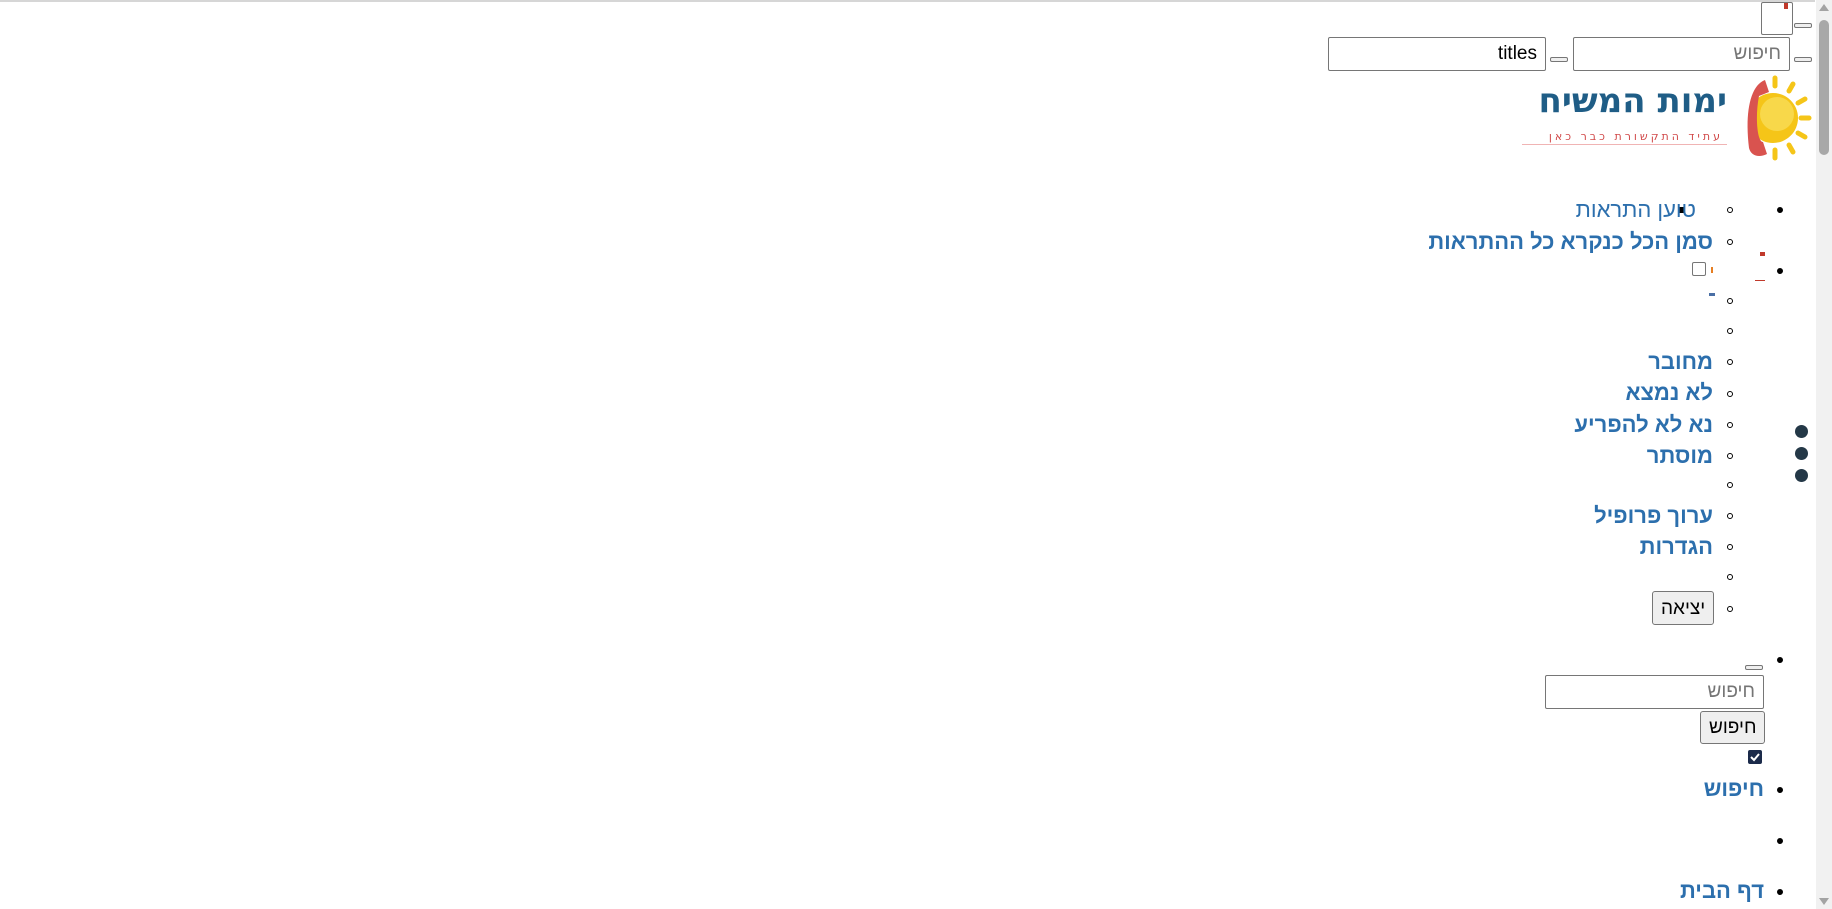  Describe the element at coordinates (1824, 454) in the screenshot. I see `page-scrollbar` at that location.